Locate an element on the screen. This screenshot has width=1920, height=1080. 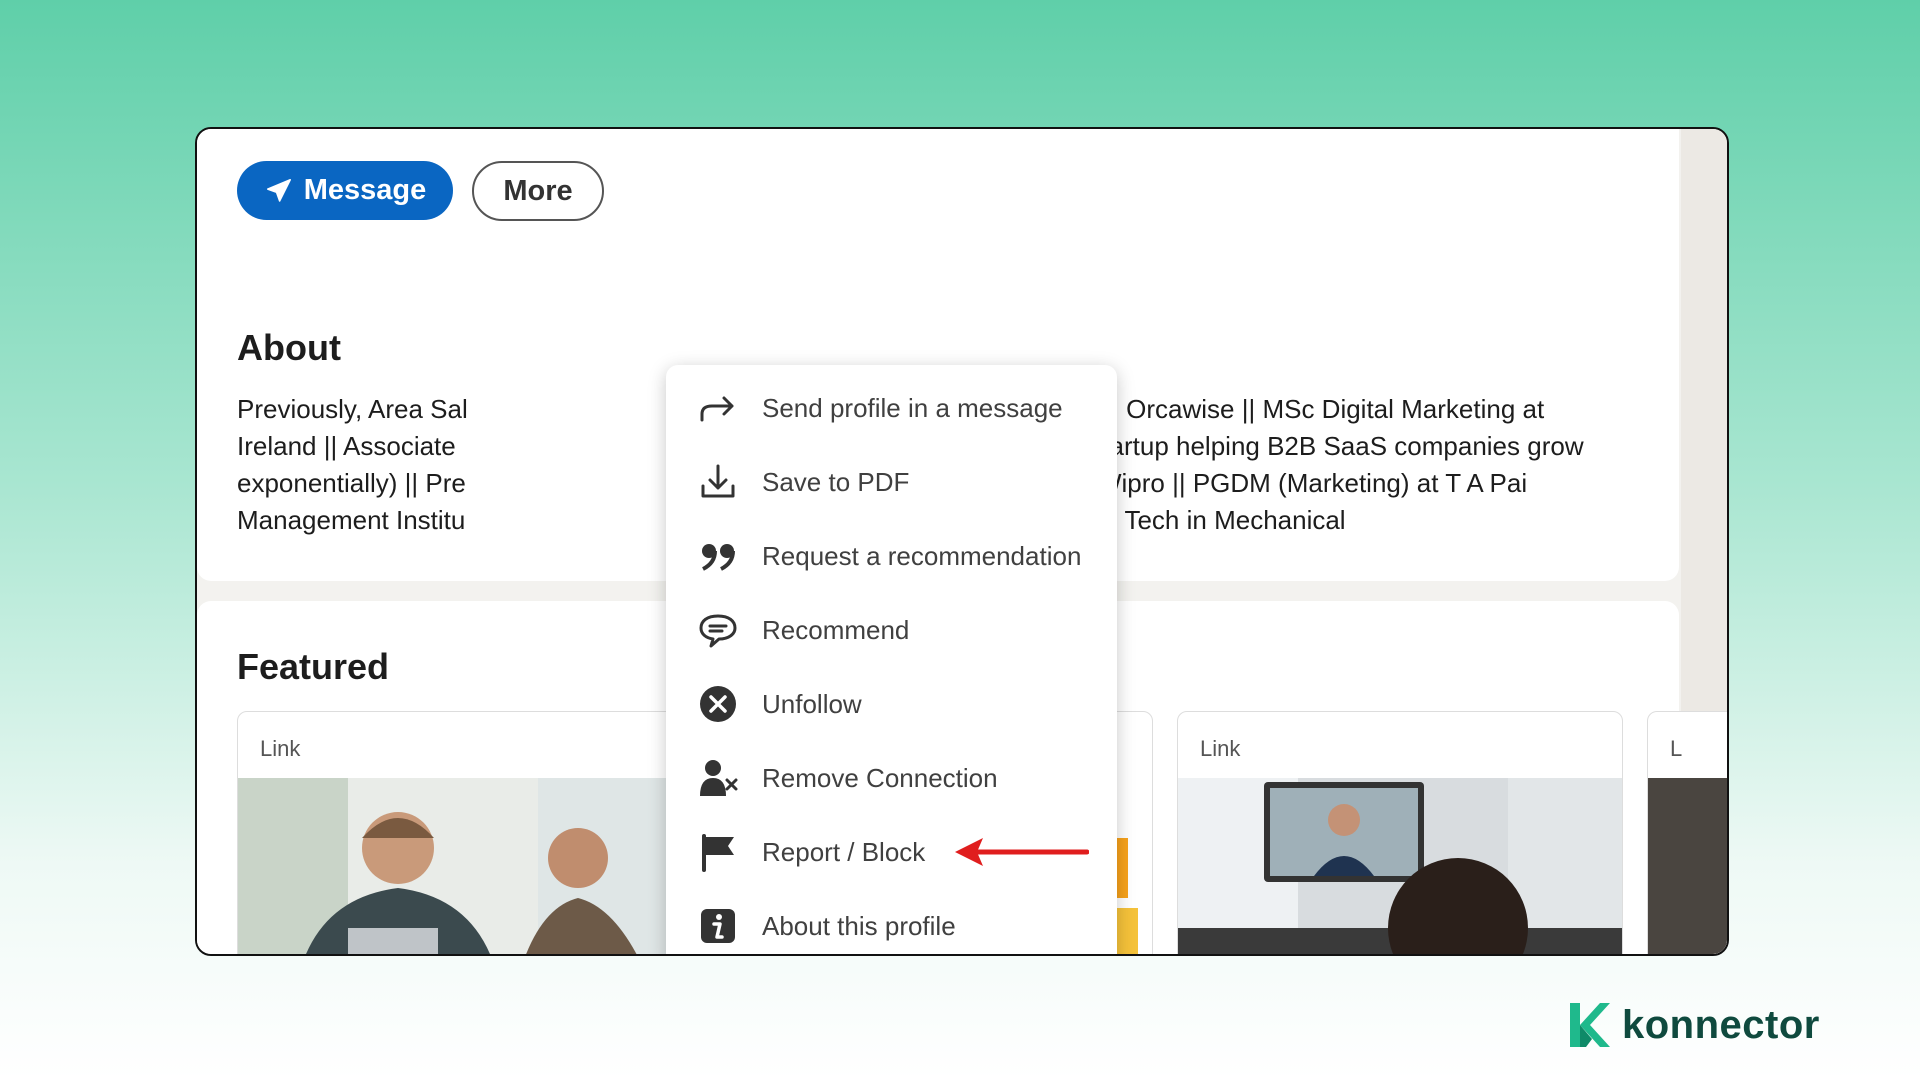
about-title: About is located at coordinates (289, 347).